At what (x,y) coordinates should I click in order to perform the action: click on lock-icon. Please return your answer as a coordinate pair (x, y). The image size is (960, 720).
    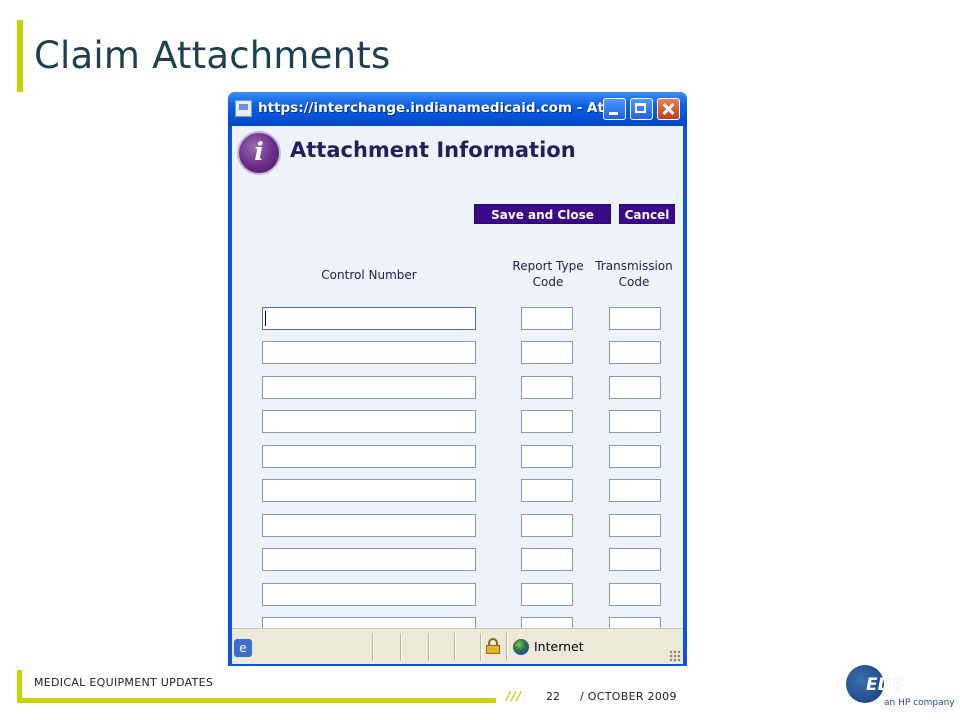
    Looking at the image, I should click on (493, 646).